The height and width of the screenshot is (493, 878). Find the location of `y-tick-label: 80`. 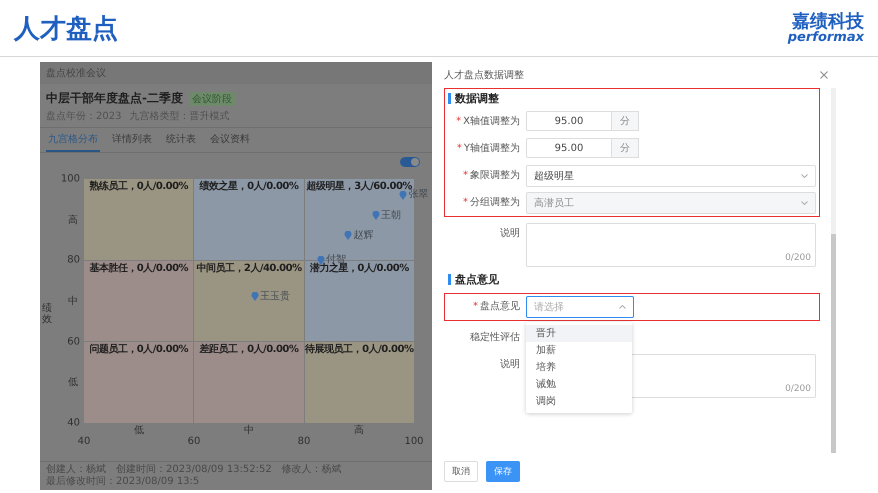

y-tick-label: 80 is located at coordinates (73, 260).